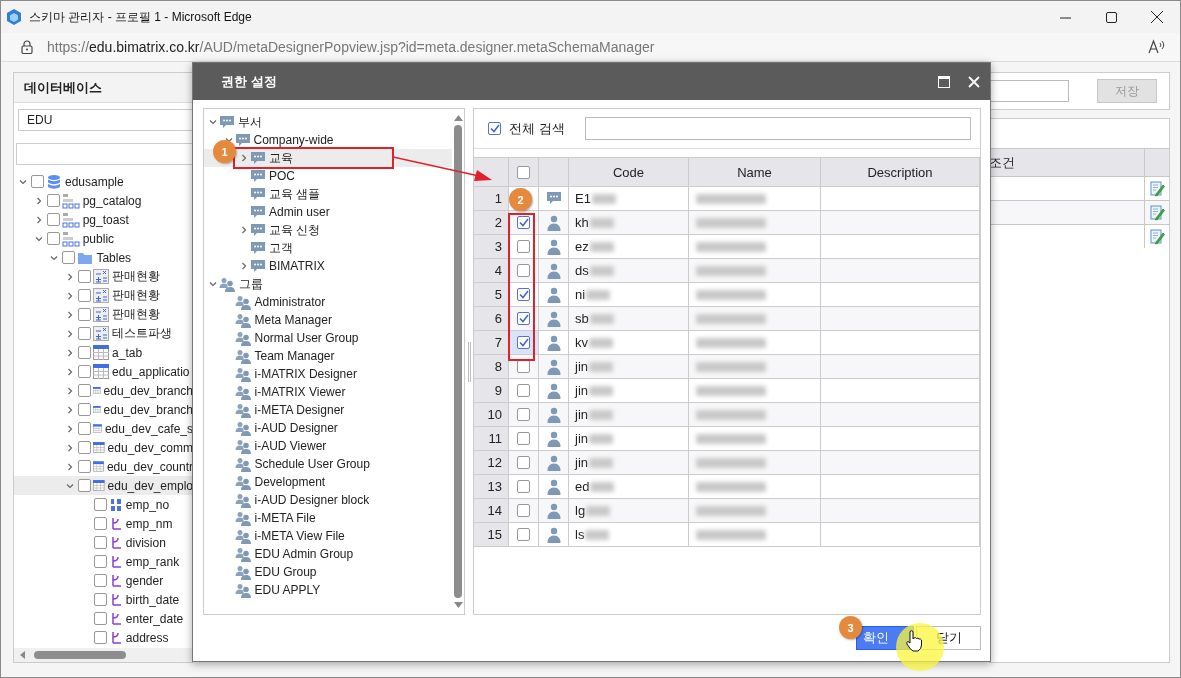 The width and height of the screenshot is (1181, 678). I want to click on tree-item: i-AUD Viewer, so click(328, 446).